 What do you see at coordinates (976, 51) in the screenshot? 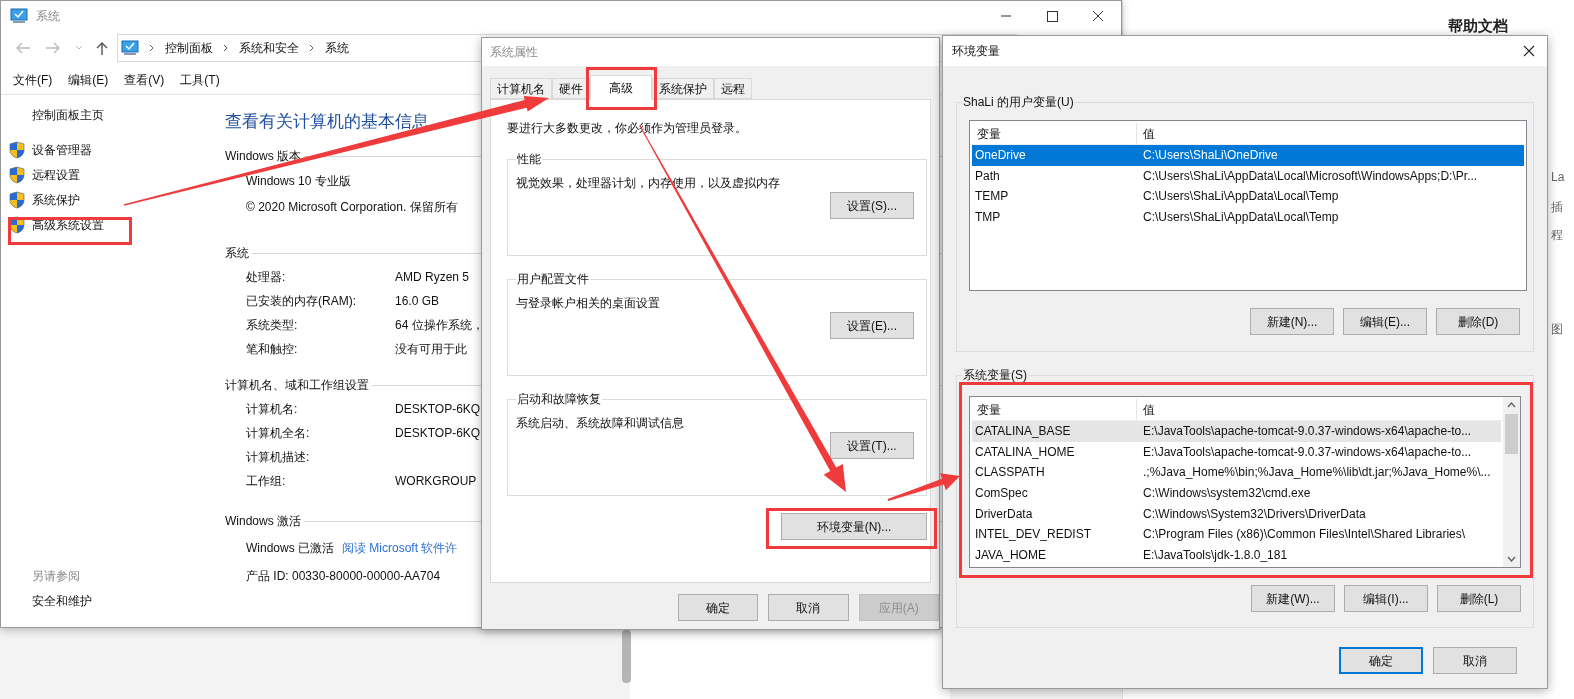
I see `dialog-title: 环境变量` at bounding box center [976, 51].